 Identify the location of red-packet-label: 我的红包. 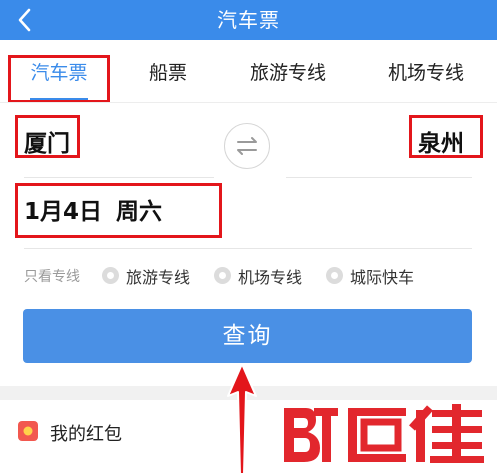
(86, 434).